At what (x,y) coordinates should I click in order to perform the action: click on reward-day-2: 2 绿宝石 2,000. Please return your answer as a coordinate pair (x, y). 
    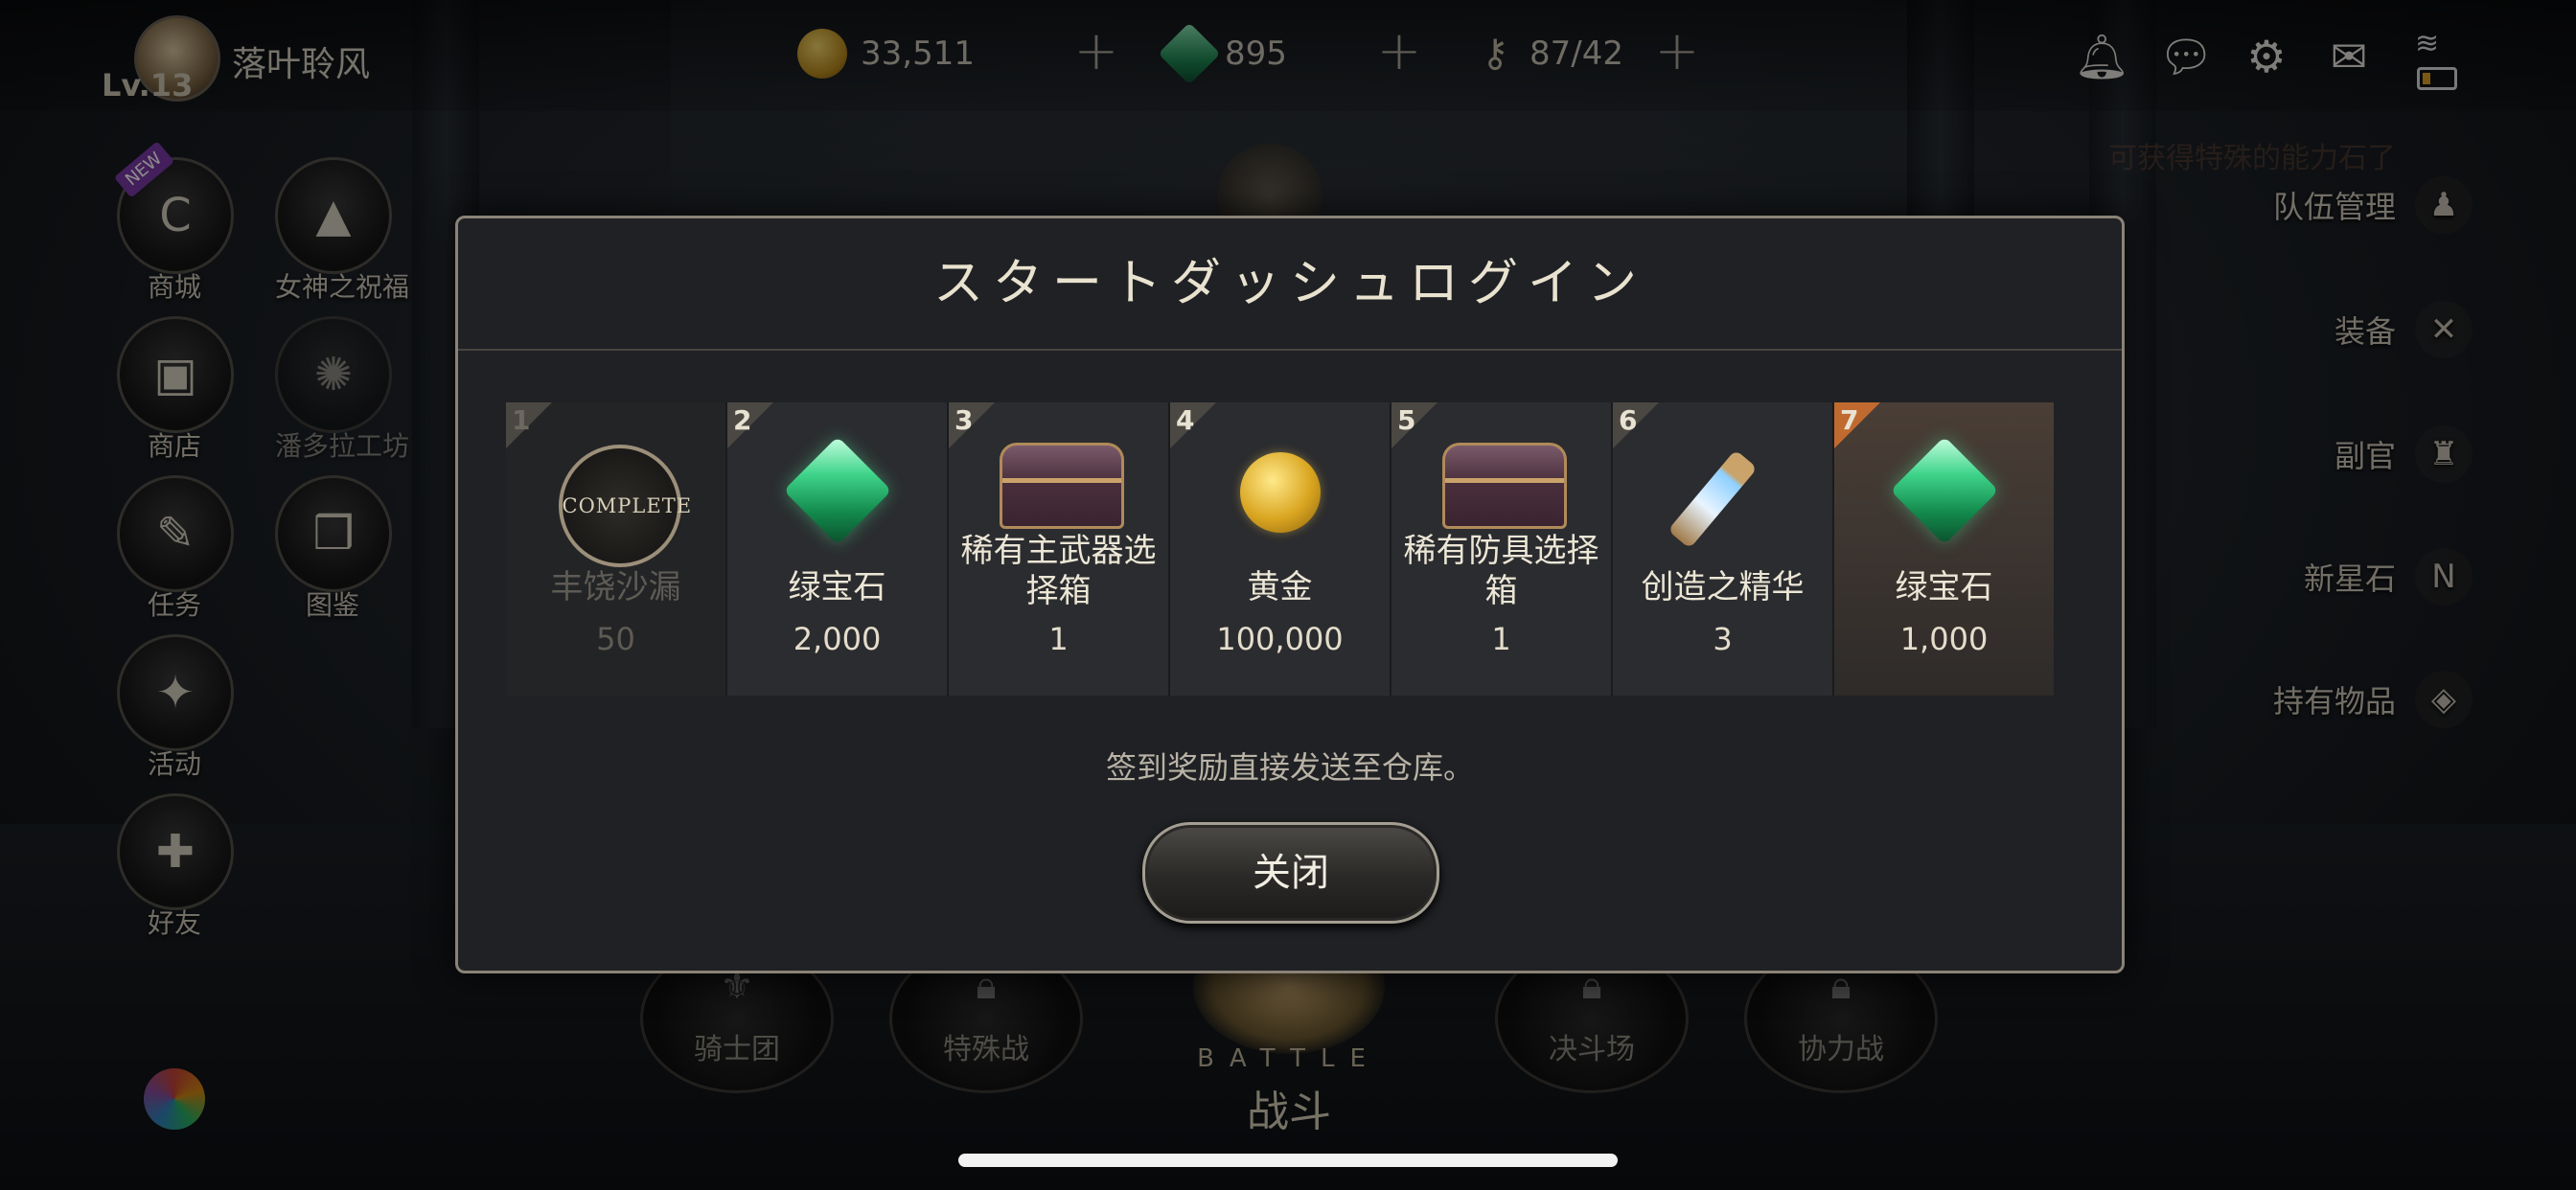
    Looking at the image, I should click on (838, 549).